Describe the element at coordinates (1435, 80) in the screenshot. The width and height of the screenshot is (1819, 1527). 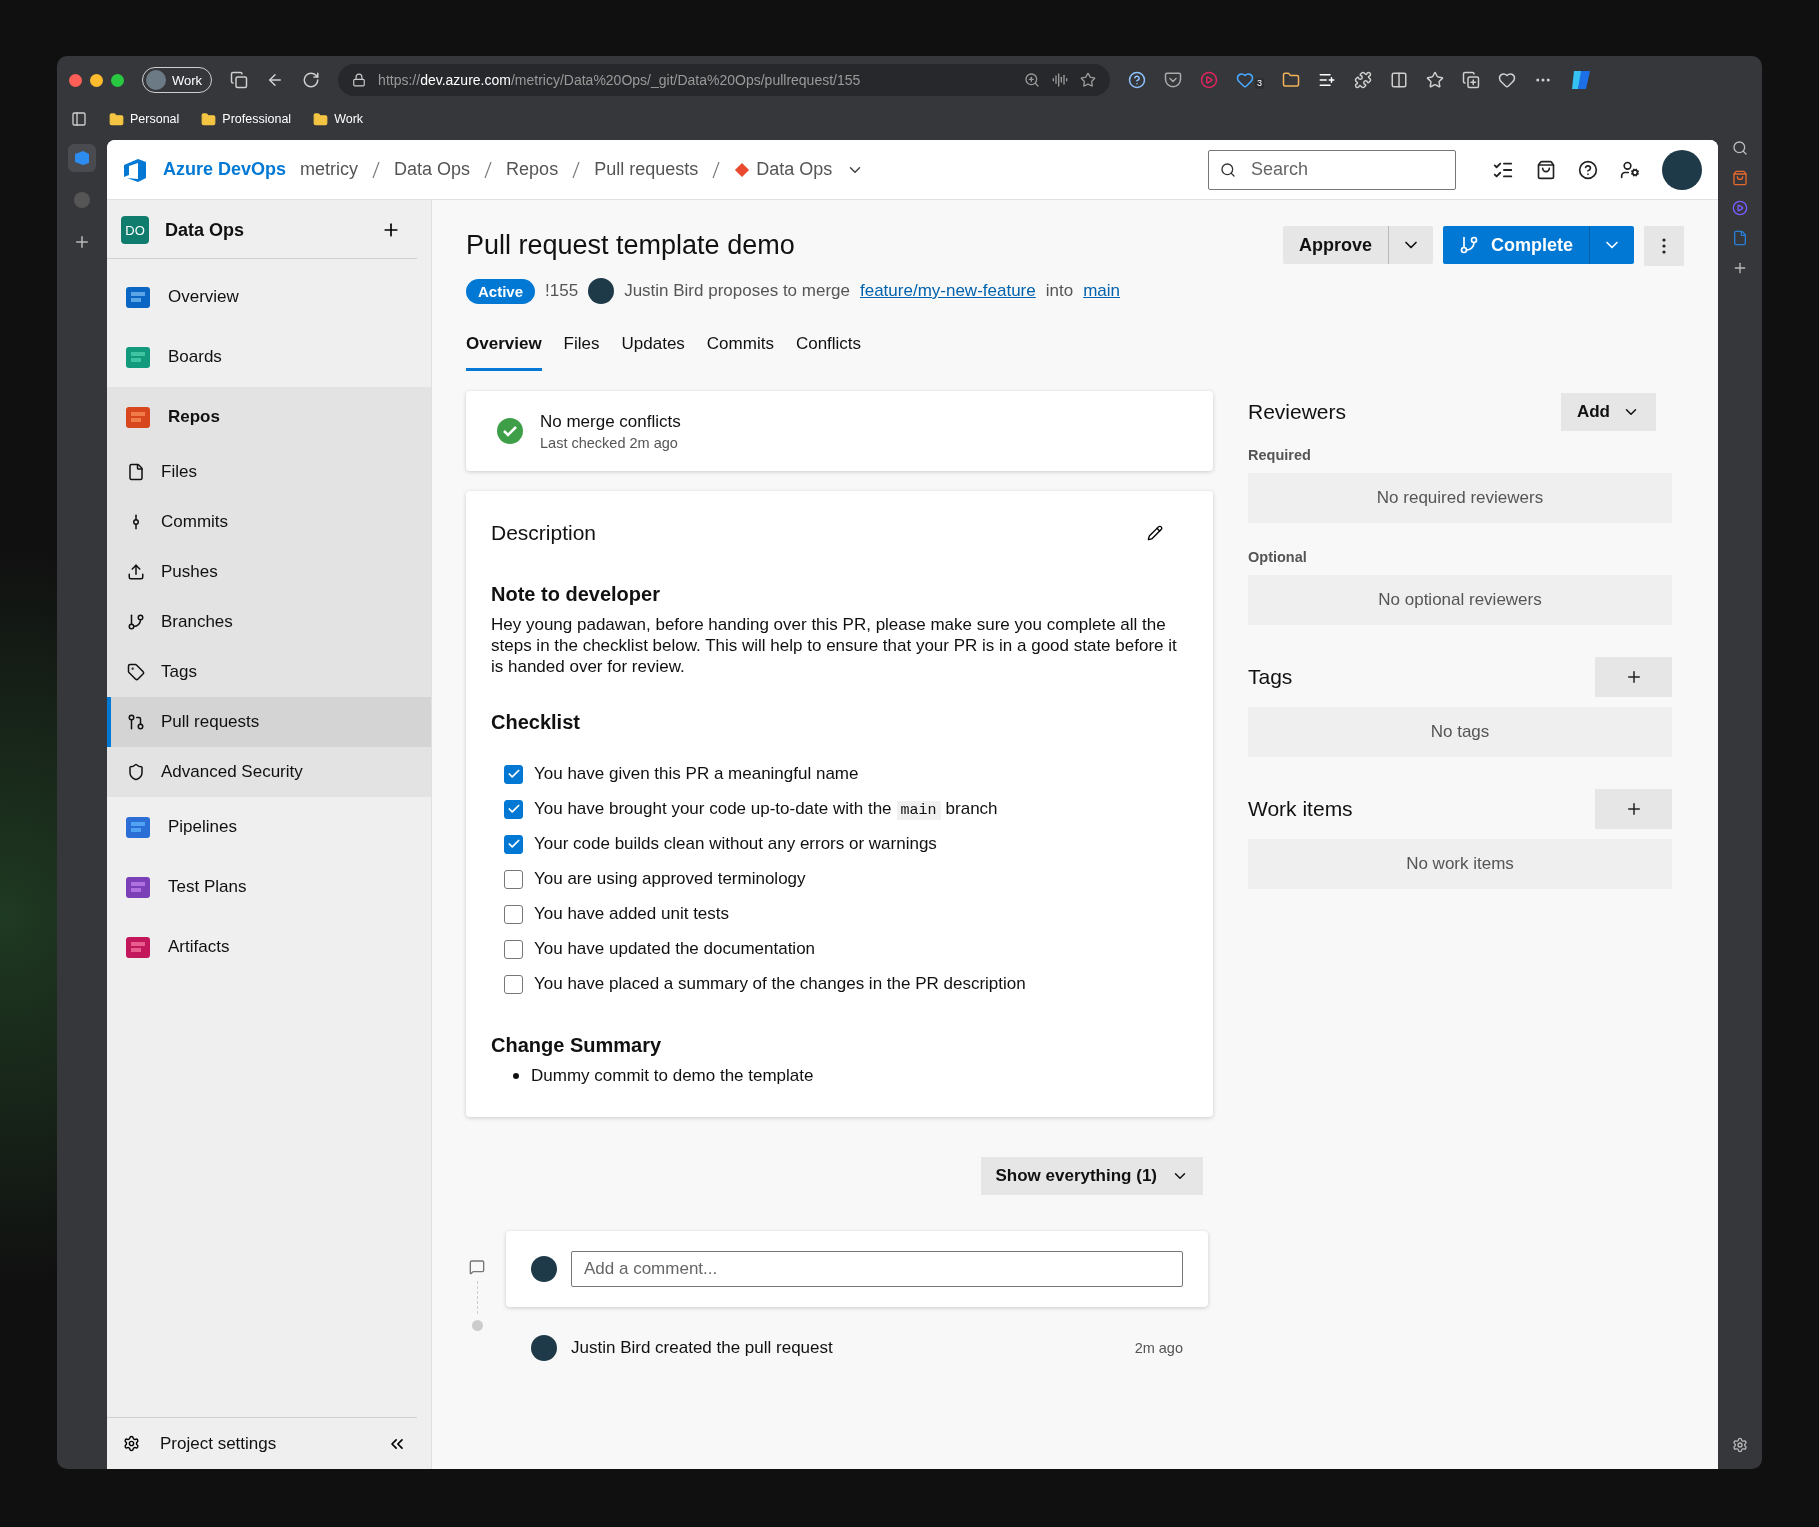
I see `favorites-icon` at that location.